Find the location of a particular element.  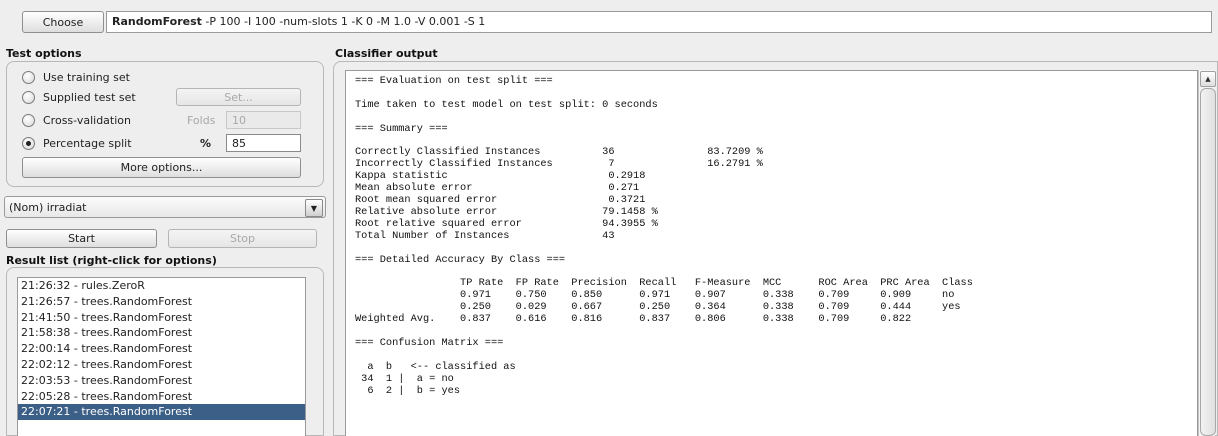

output-scrollbar: ▲ is located at coordinates (1207, 253).